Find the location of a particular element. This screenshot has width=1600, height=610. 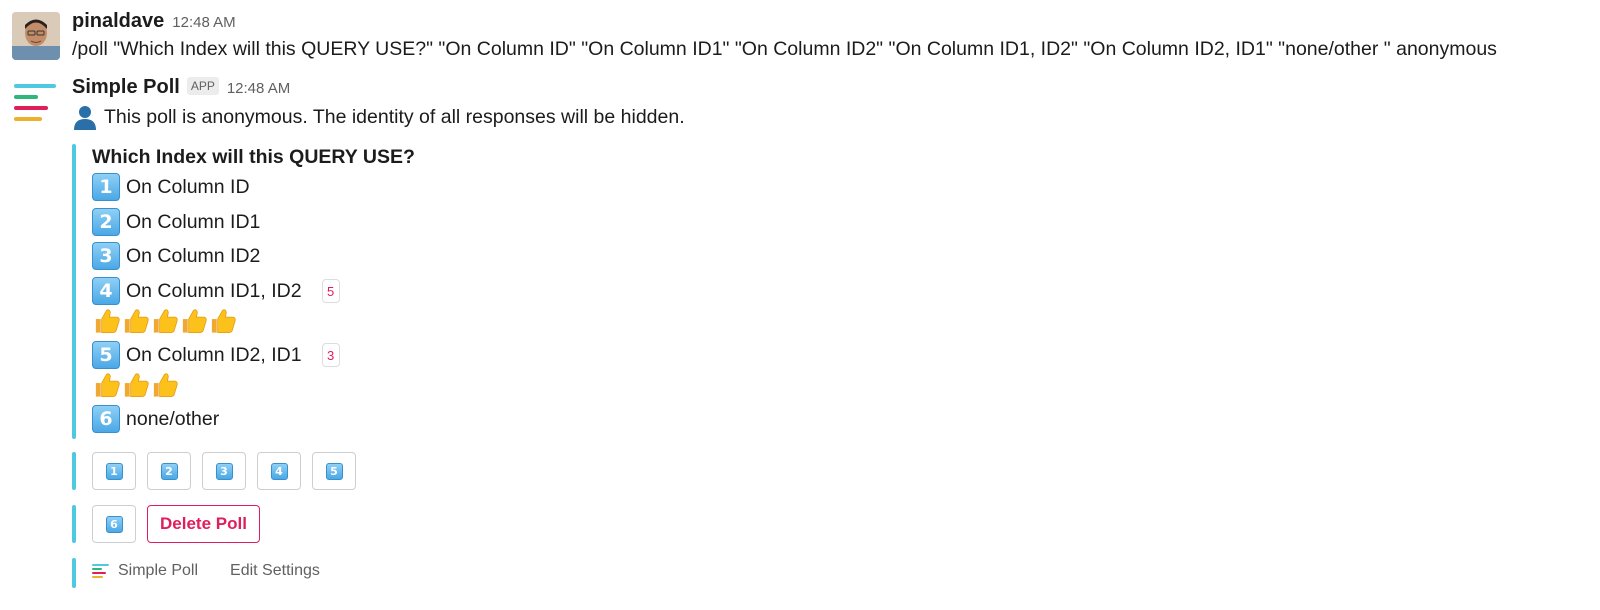

poll-option-label: On Column ID1, ID2 is located at coordinates (214, 290).